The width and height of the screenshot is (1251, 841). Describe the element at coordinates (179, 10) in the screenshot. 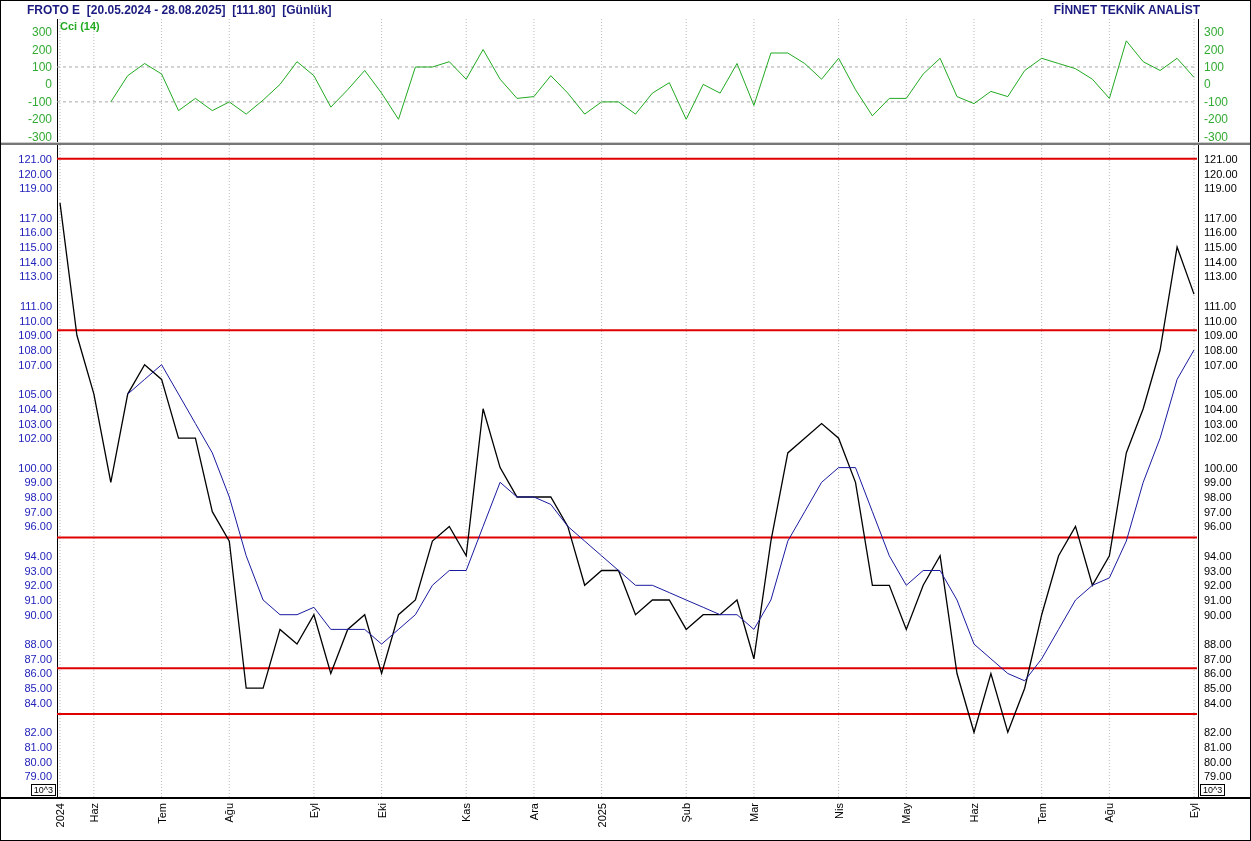

I see `chart-title: FROTO E [20.05.2024 - 28.08.2025] [111.80] [Günlük]` at that location.